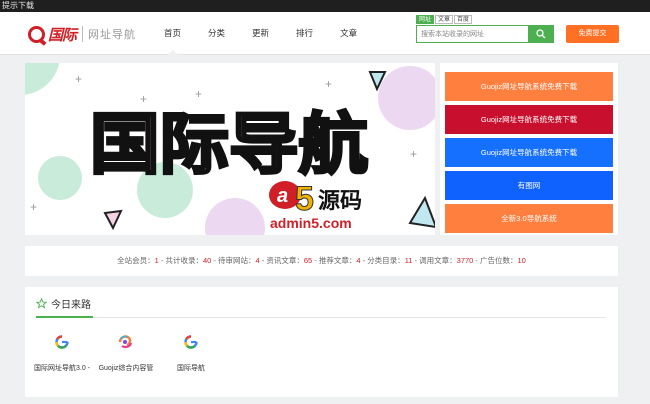 The image size is (650, 404). Describe the element at coordinates (529, 119) in the screenshot. I see `ad-link-2: Guojiz网址导航系统免费下载` at that location.